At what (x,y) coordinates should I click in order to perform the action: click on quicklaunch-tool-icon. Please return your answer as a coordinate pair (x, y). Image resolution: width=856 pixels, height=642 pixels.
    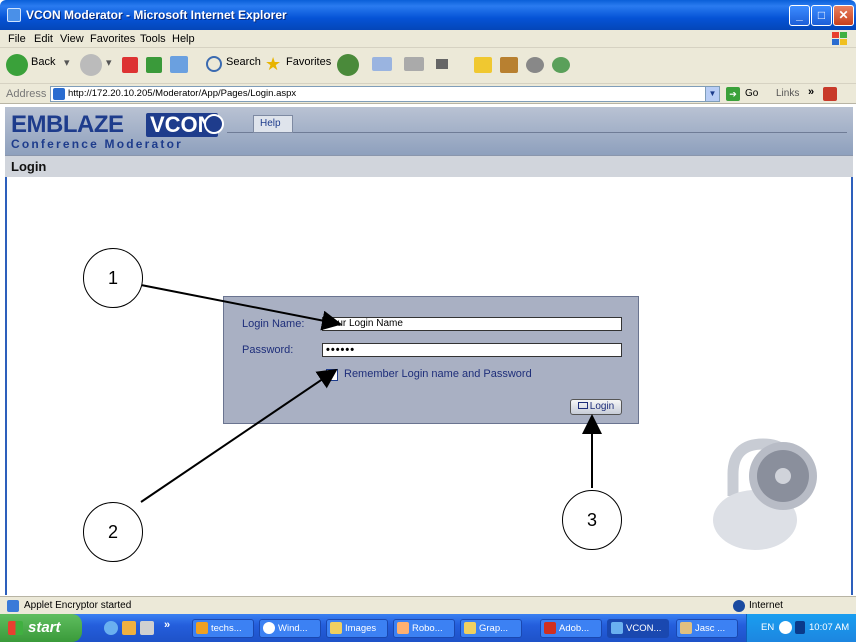
    Looking at the image, I should click on (147, 628).